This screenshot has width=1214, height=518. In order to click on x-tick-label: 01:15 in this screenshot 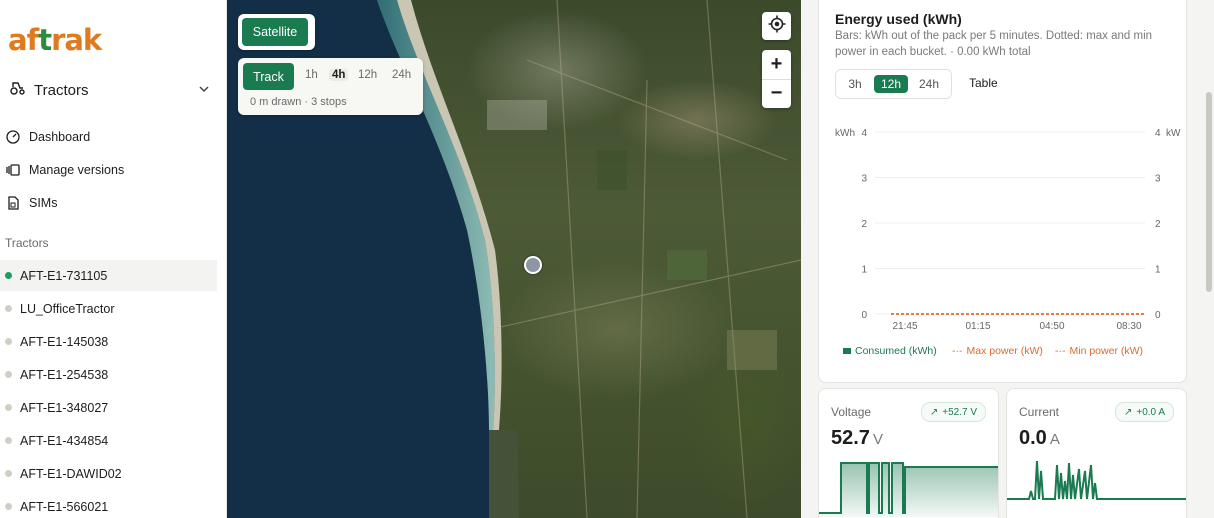, I will do `click(977, 326)`.